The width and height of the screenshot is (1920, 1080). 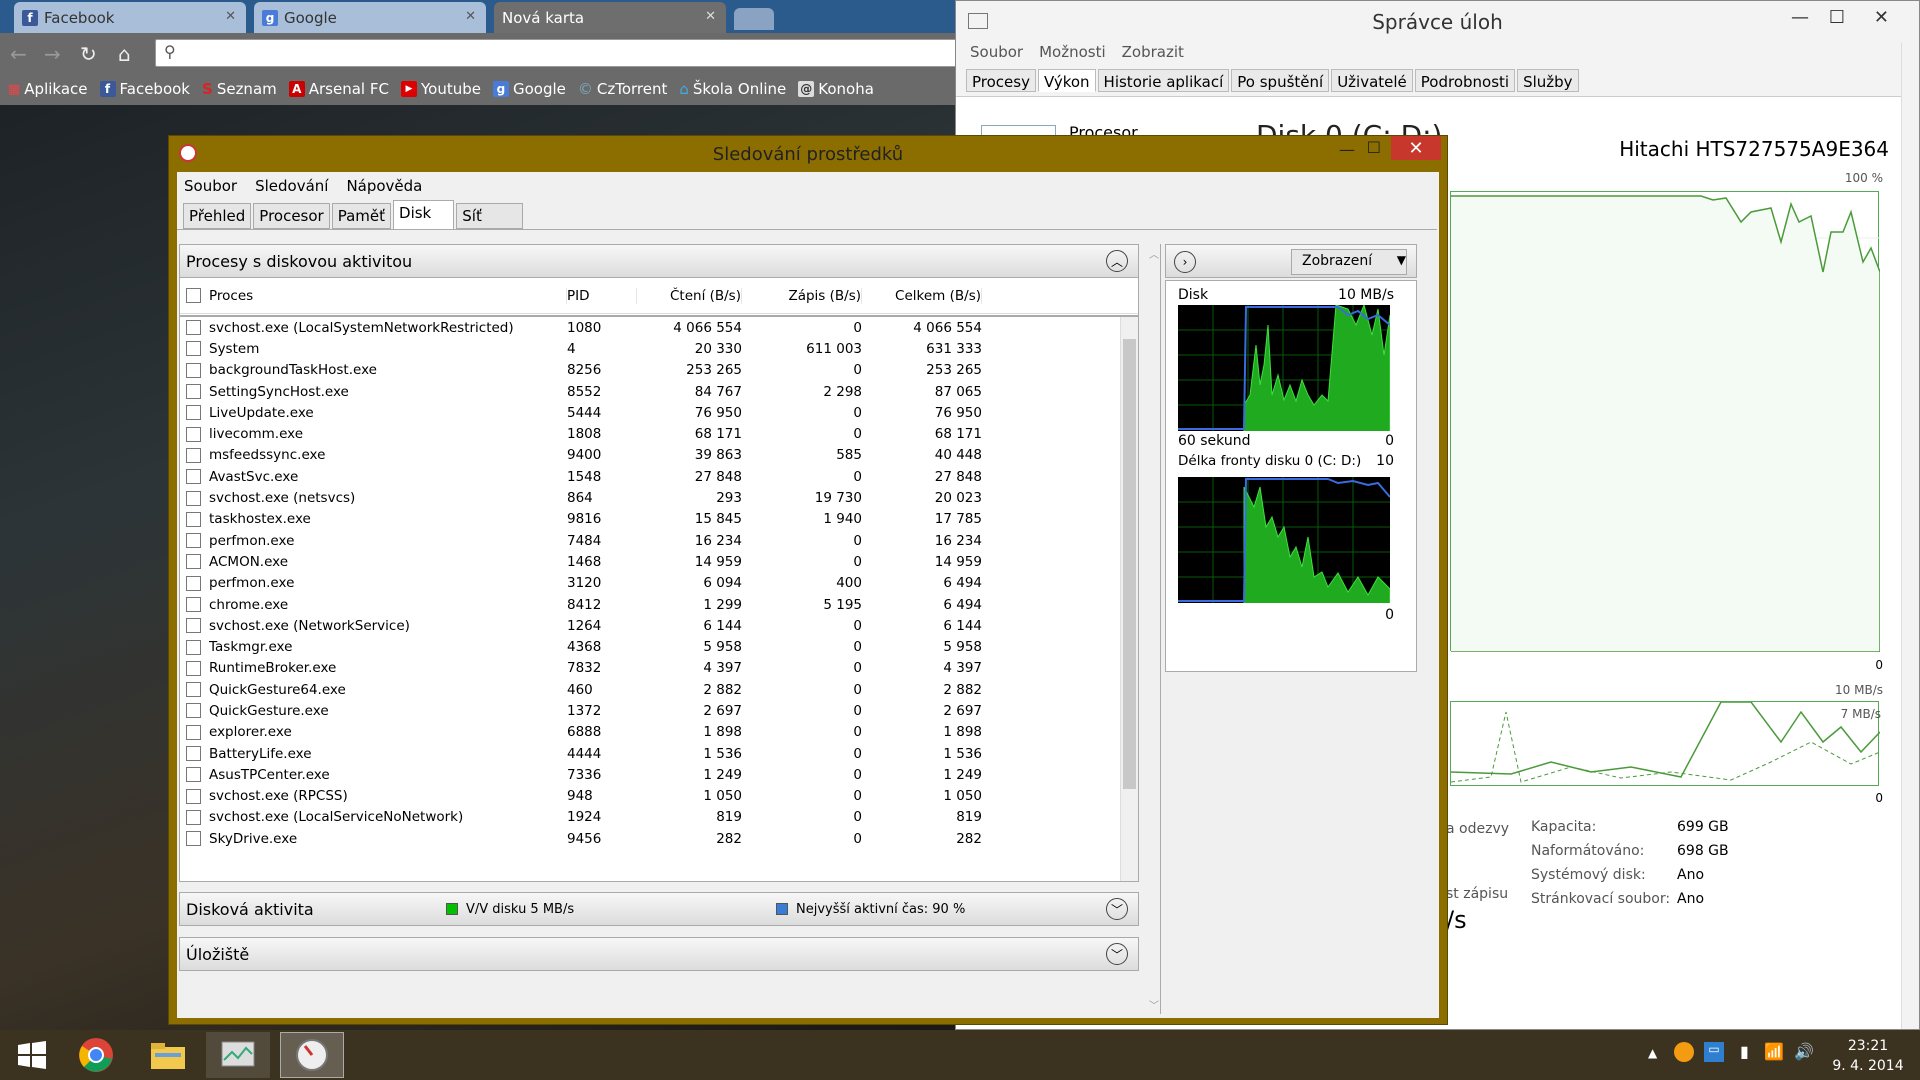 I want to click on col-proces: Proces, so click(x=388, y=295).